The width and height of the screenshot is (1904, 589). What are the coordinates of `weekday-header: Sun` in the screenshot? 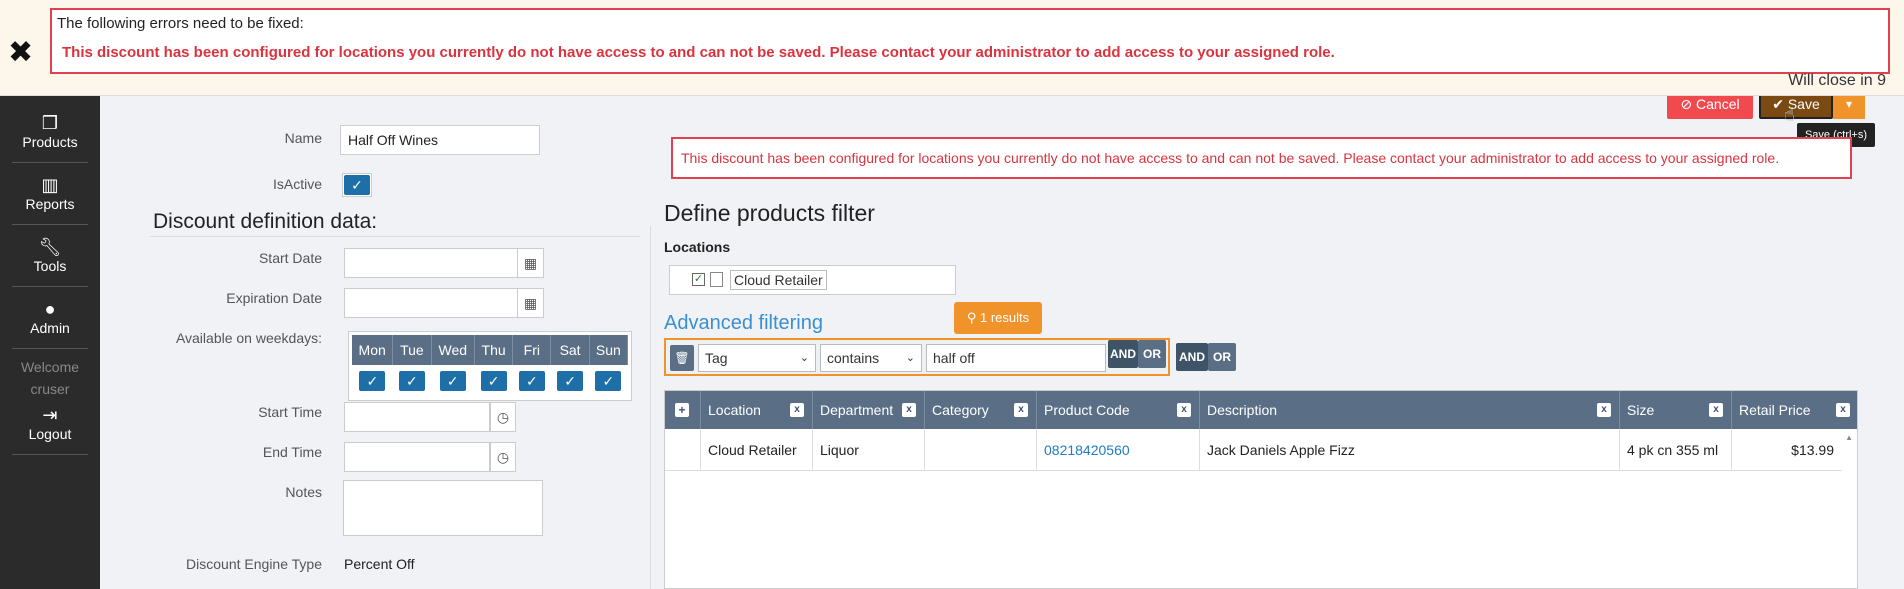 It's located at (609, 350).